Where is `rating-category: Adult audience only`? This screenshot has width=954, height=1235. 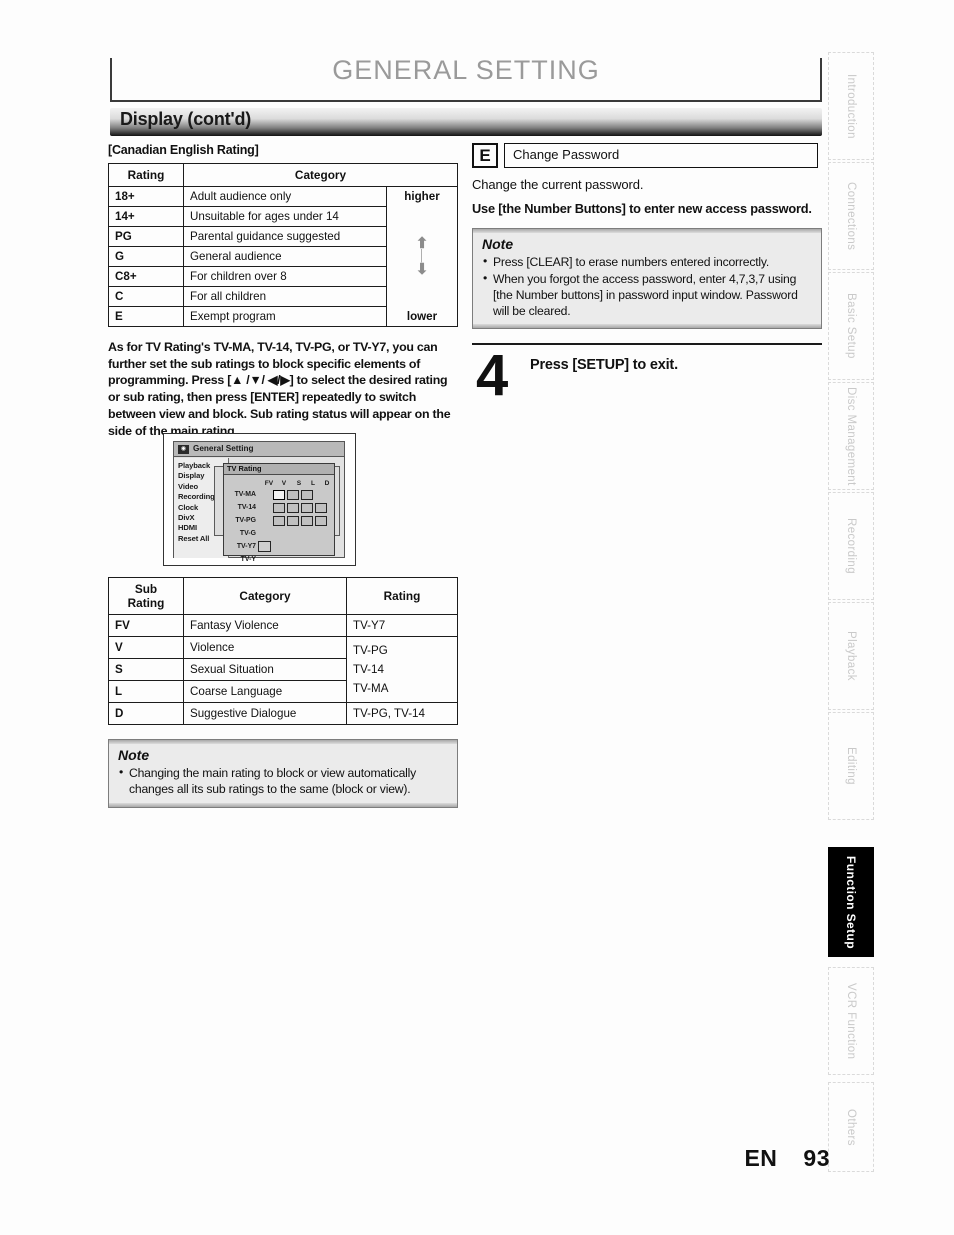 rating-category: Adult audience only is located at coordinates (285, 196).